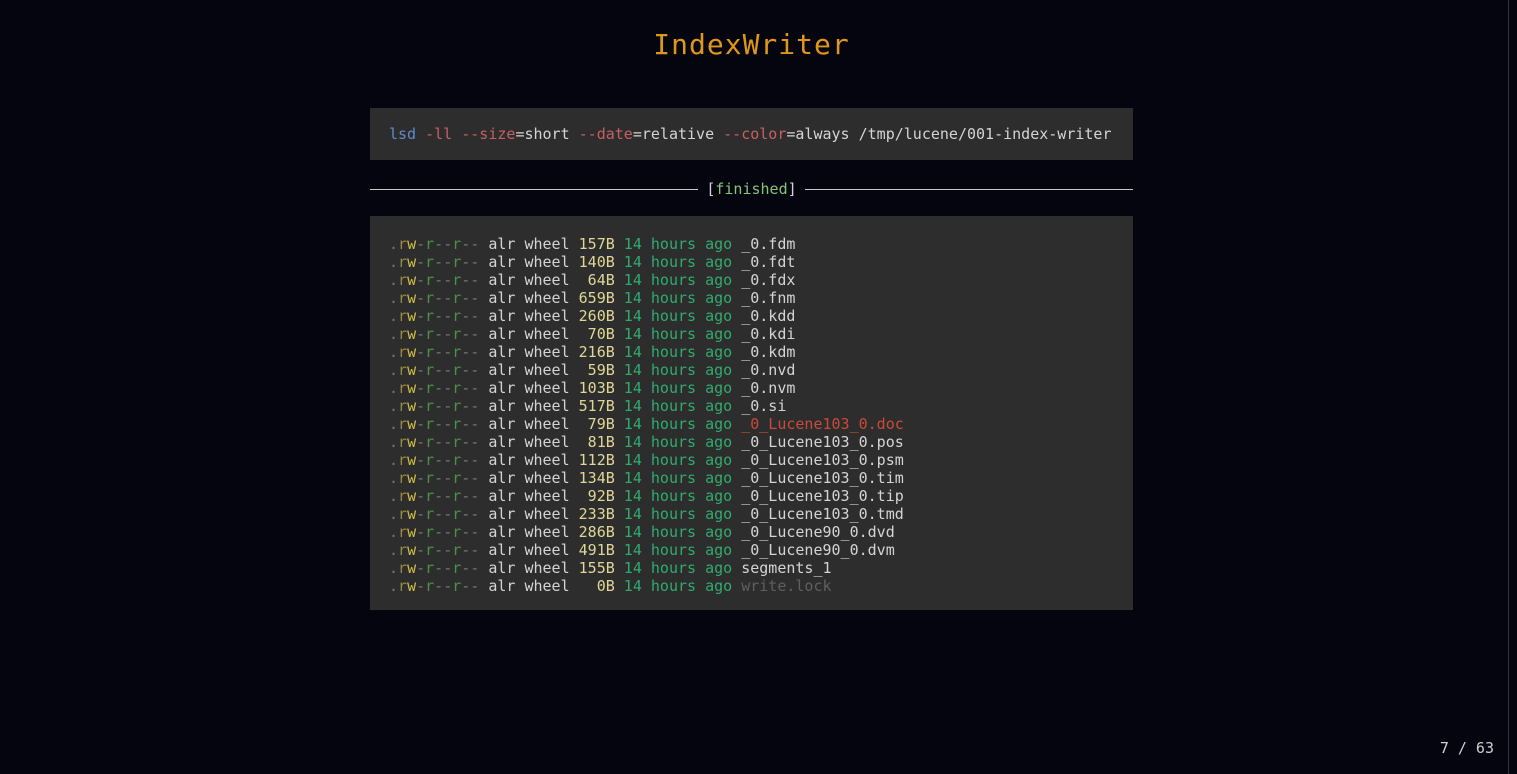 The width and height of the screenshot is (1517, 774). I want to click on file-size: 260B, so click(592, 316).